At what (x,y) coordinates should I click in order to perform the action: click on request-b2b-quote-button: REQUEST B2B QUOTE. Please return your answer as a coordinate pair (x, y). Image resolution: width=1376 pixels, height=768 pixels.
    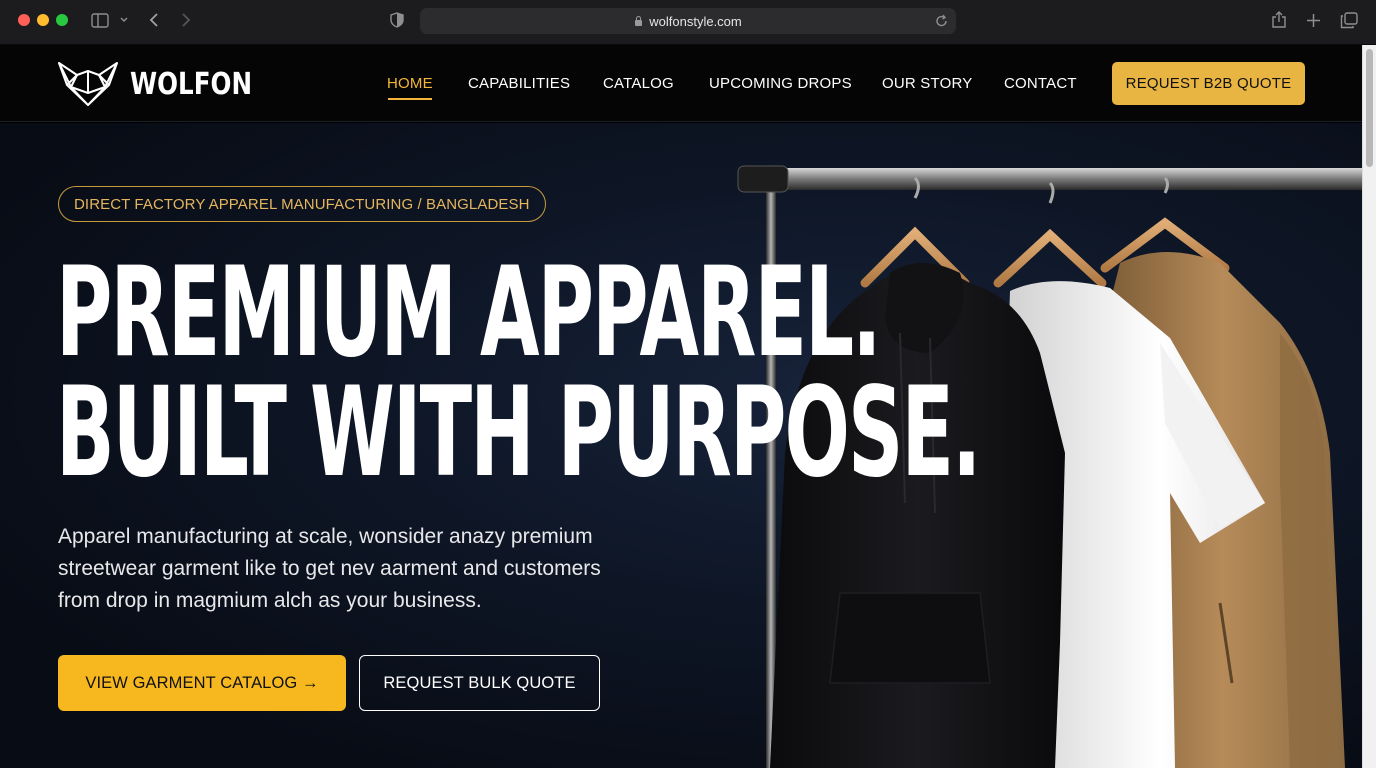
    Looking at the image, I should click on (1208, 83).